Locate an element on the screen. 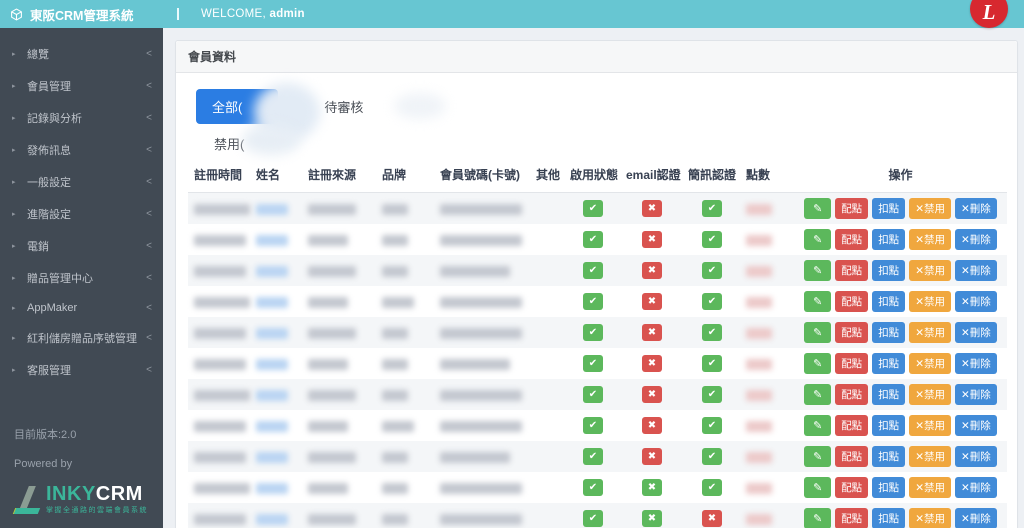 This screenshot has height=528, width=1024. sidebar-item-general-settings: ▸ 一般設定 < is located at coordinates (81, 182).